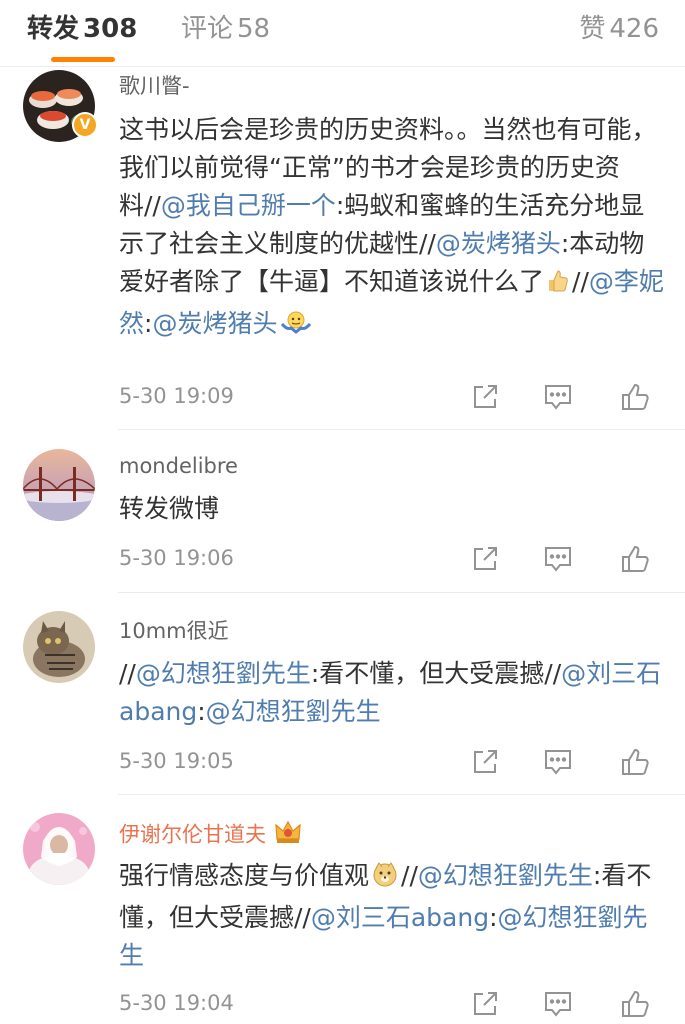  I want to click on comment-text: //@幻想狂劉先生:看不懂，但大受震撼//@刘三石abang:@幻想狂劉先生, so click(392, 693).